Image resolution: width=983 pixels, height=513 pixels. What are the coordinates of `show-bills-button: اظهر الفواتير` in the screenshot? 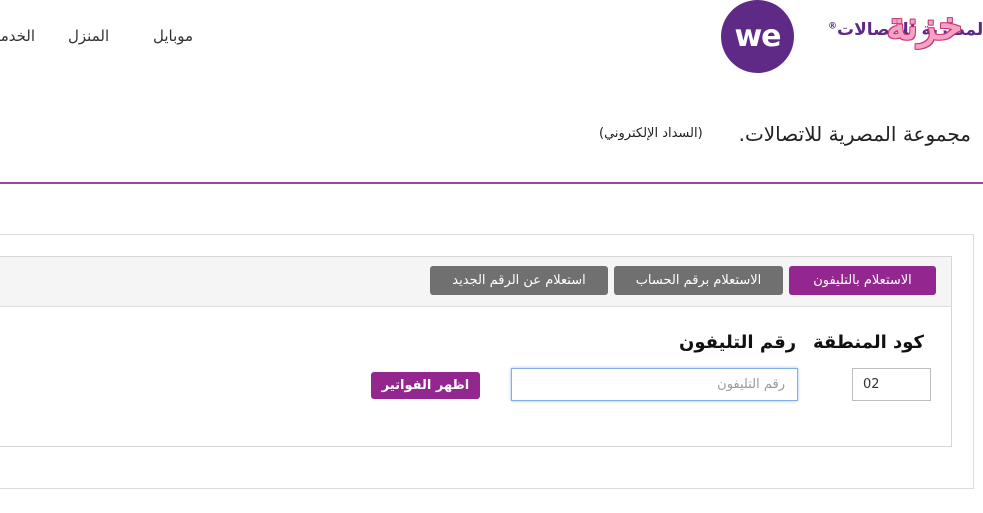 It's located at (425, 385).